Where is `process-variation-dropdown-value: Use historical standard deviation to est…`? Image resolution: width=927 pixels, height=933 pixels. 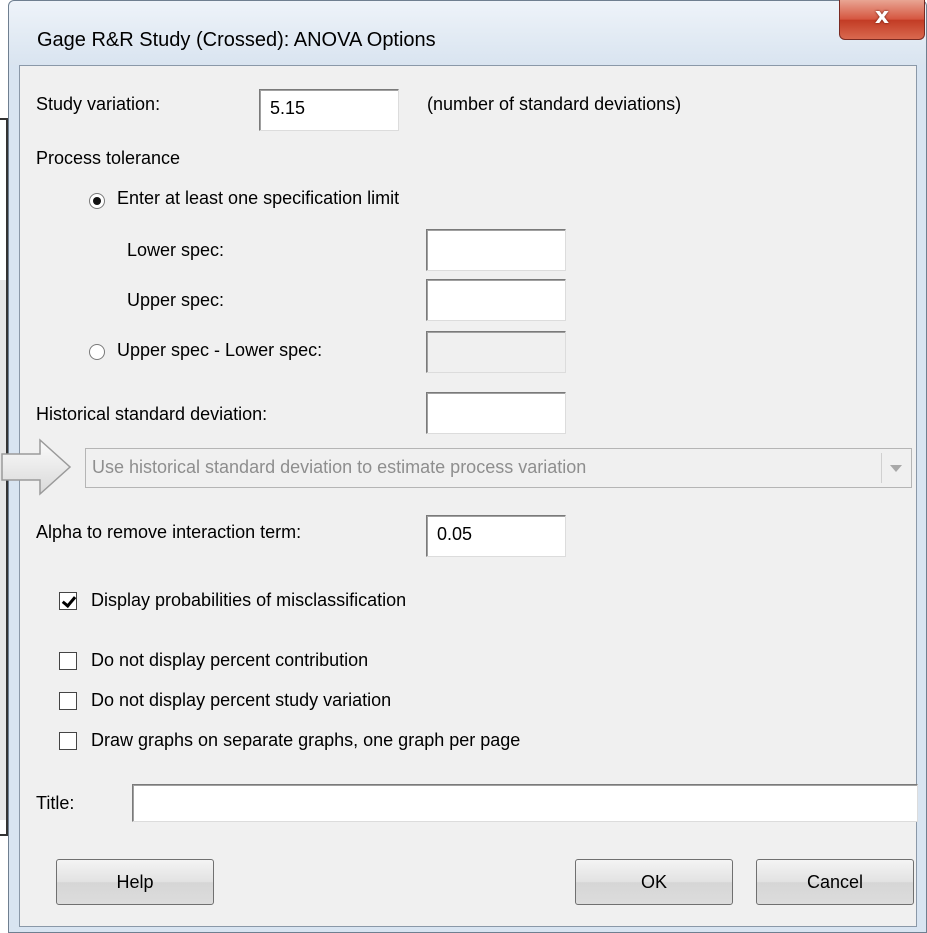 process-variation-dropdown-value: Use historical standard deviation to est… is located at coordinates (339, 467).